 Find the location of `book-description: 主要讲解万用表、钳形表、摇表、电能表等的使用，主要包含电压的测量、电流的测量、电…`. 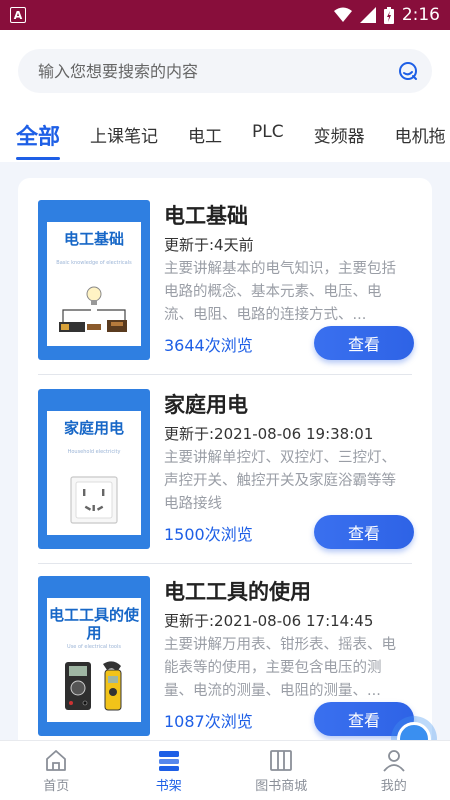

book-description: 主要讲解万用表、钳形表、摇表、电能表等的使用，主要包含电压的测量、电流的测量、电… is located at coordinates (280, 668).